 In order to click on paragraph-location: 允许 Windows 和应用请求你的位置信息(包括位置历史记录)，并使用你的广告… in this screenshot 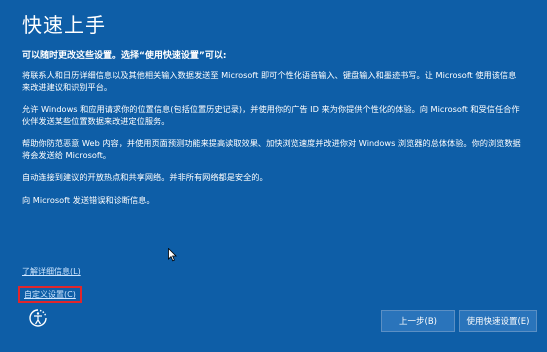, I will do `click(271, 115)`.